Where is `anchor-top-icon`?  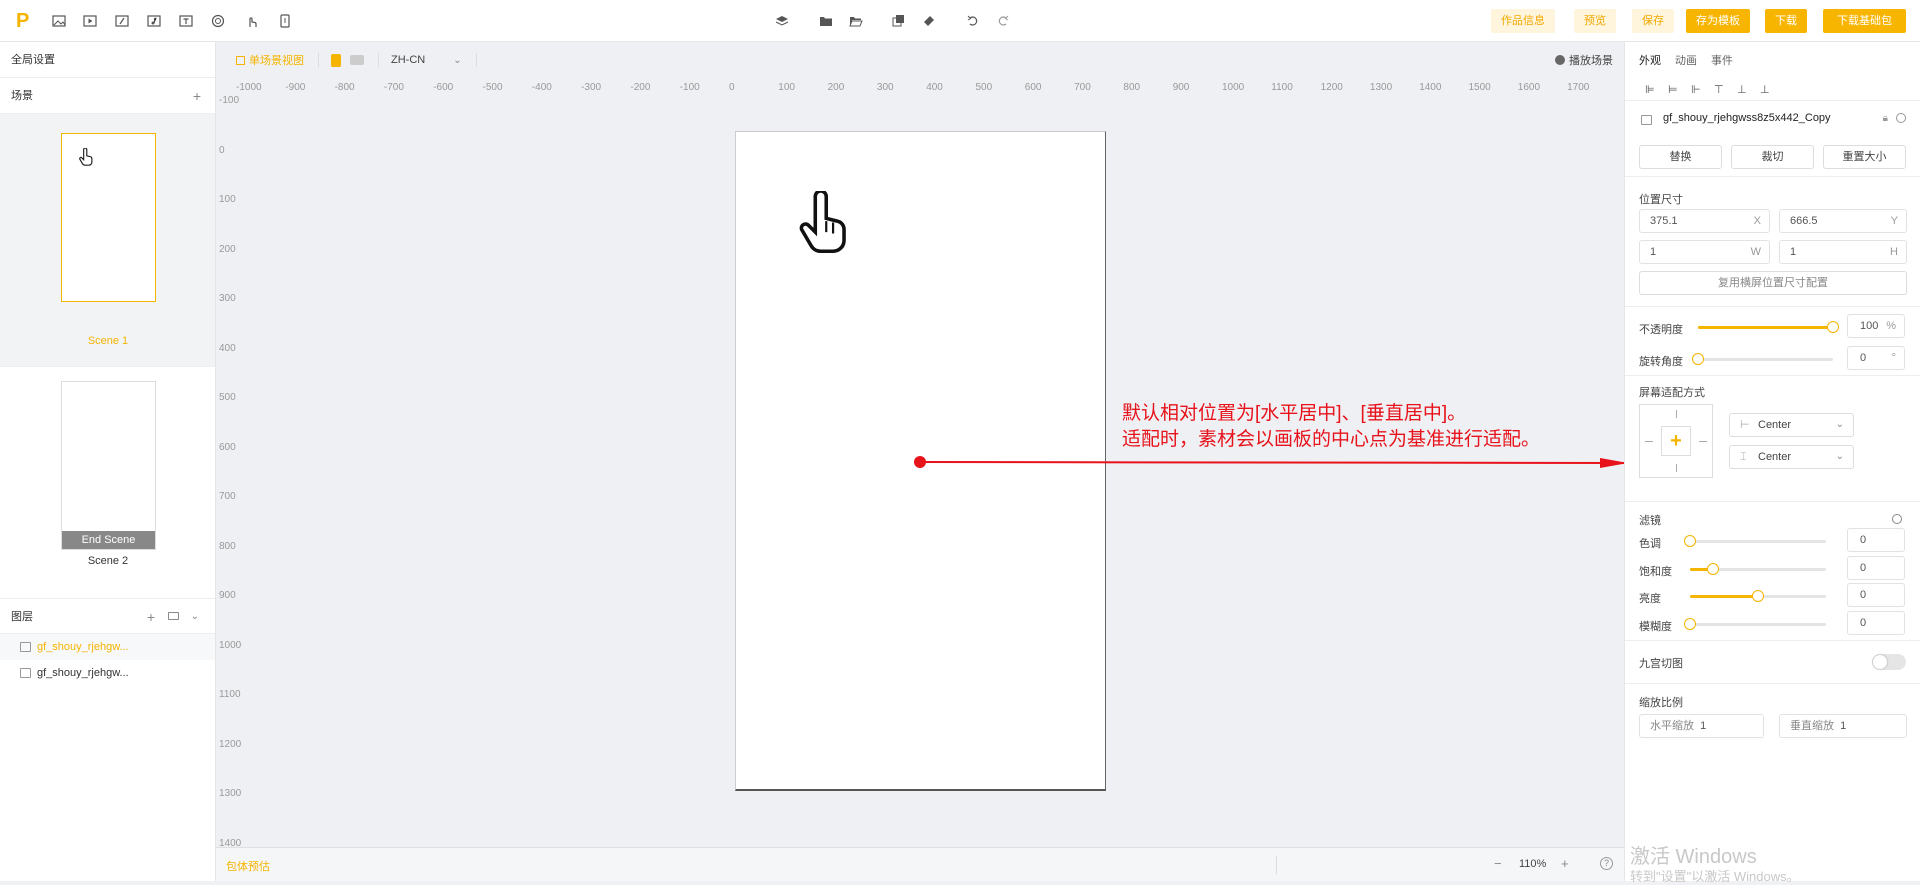 anchor-top-icon is located at coordinates (1676, 414).